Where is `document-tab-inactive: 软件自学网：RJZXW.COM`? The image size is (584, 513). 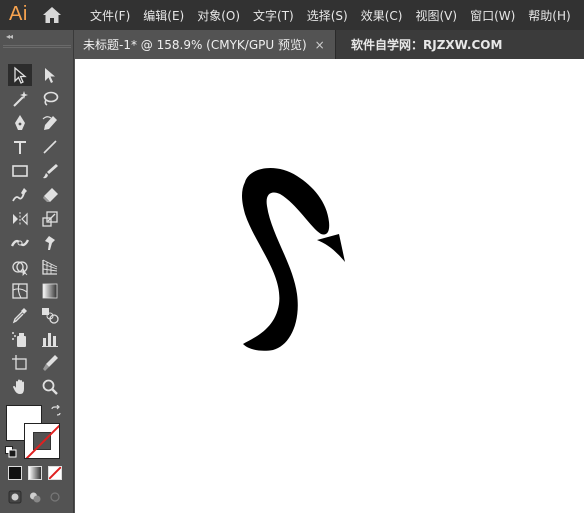
document-tab-inactive: 软件自学网：RJZXW.COM is located at coordinates (426, 44).